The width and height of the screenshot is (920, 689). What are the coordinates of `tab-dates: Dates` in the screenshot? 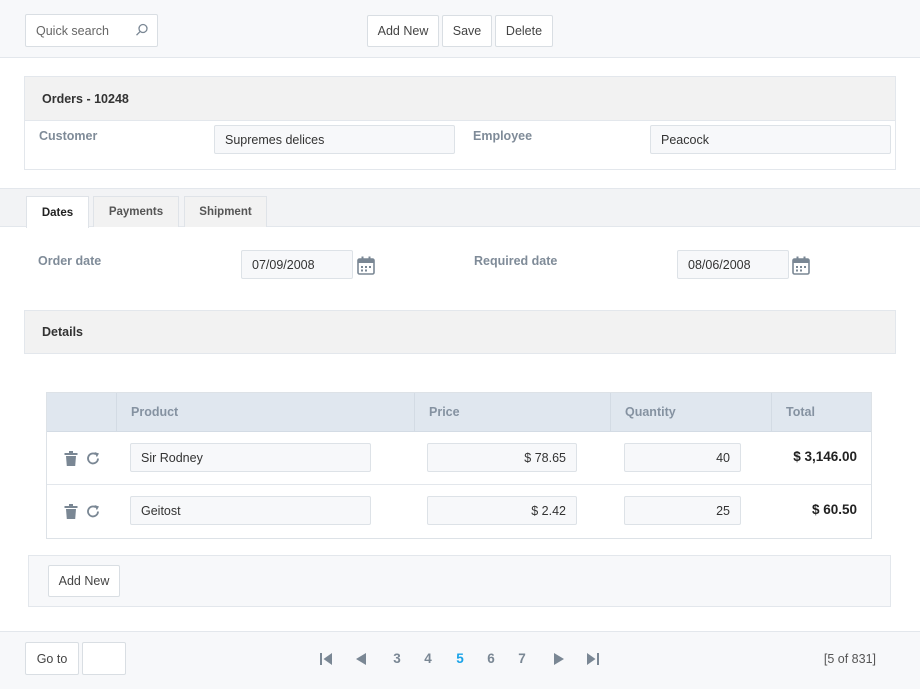 It's located at (57, 212).